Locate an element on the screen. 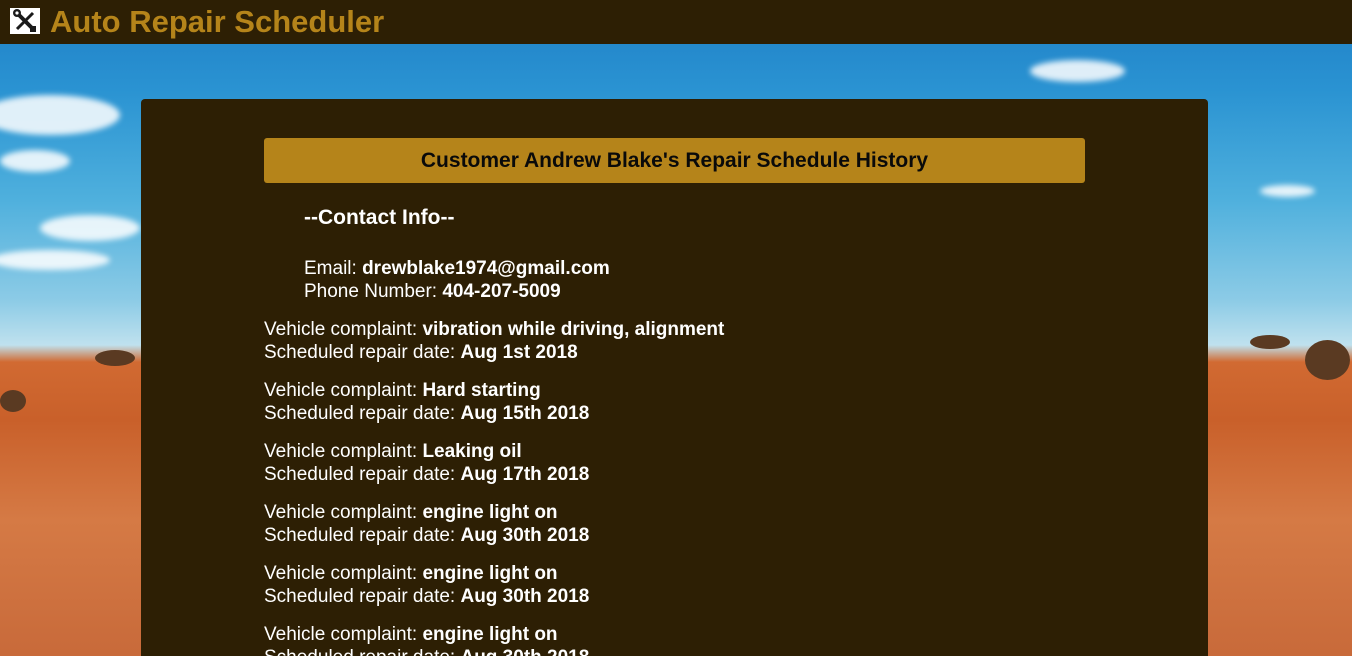 The height and width of the screenshot is (656, 1352). phone-value: 404-207-5009 is located at coordinates (501, 291).